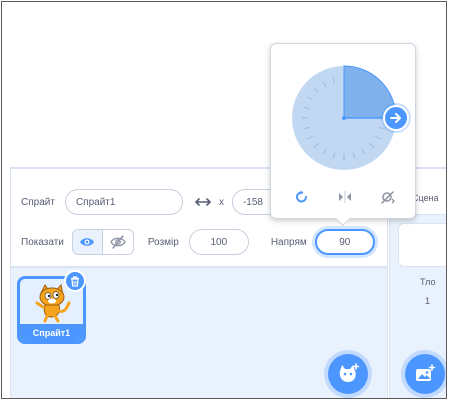  I want to click on choose-sprite-button, so click(348, 374).